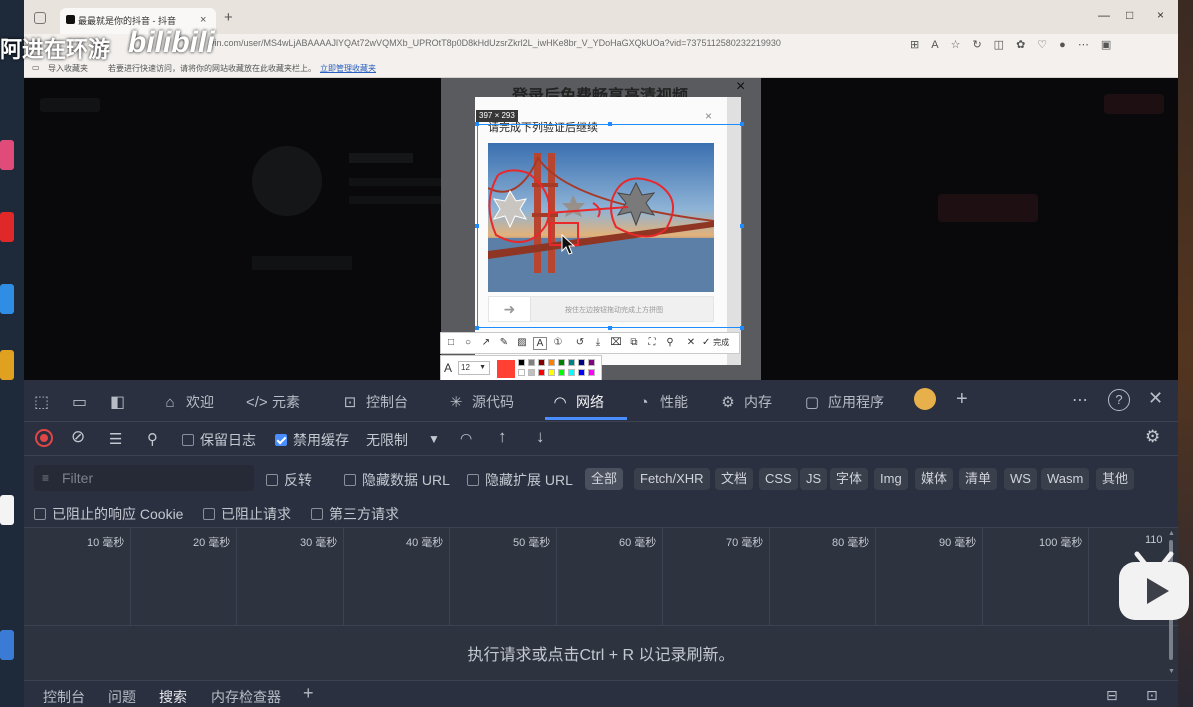 The image size is (1193, 707). I want to click on current-color-swatch, so click(506, 369).